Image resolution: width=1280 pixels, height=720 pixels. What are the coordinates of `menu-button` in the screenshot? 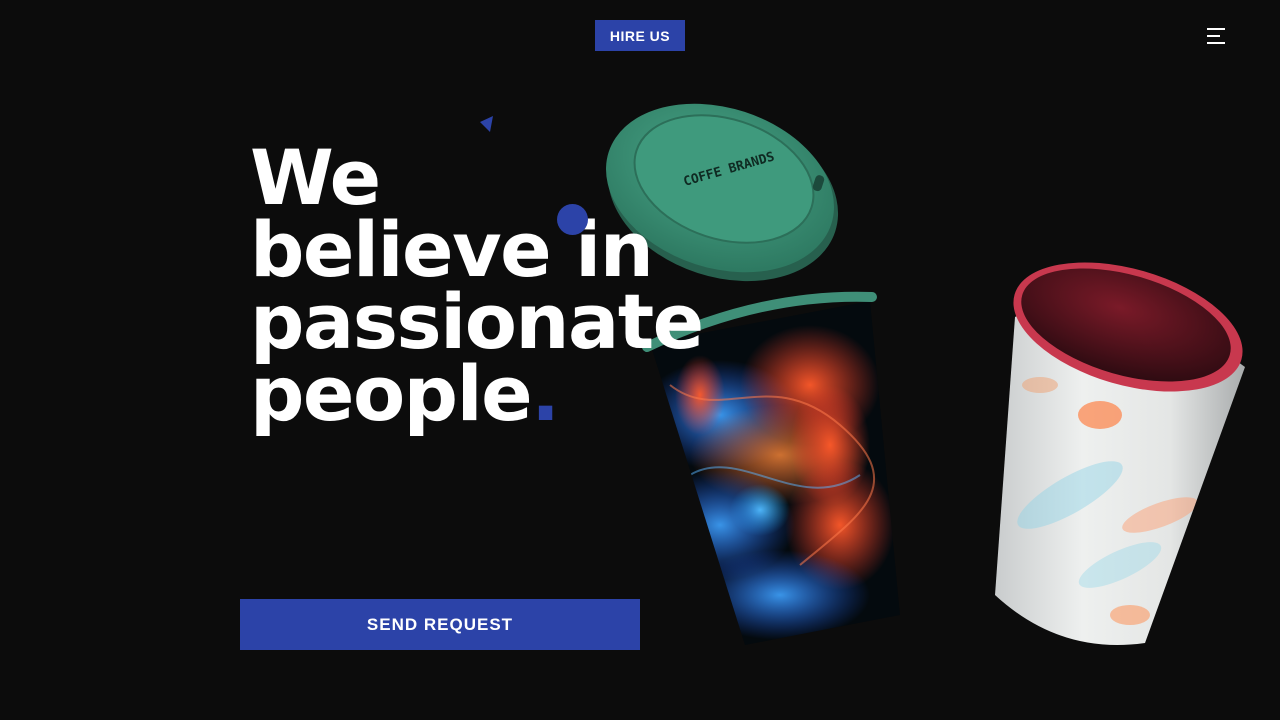 It's located at (1215, 36).